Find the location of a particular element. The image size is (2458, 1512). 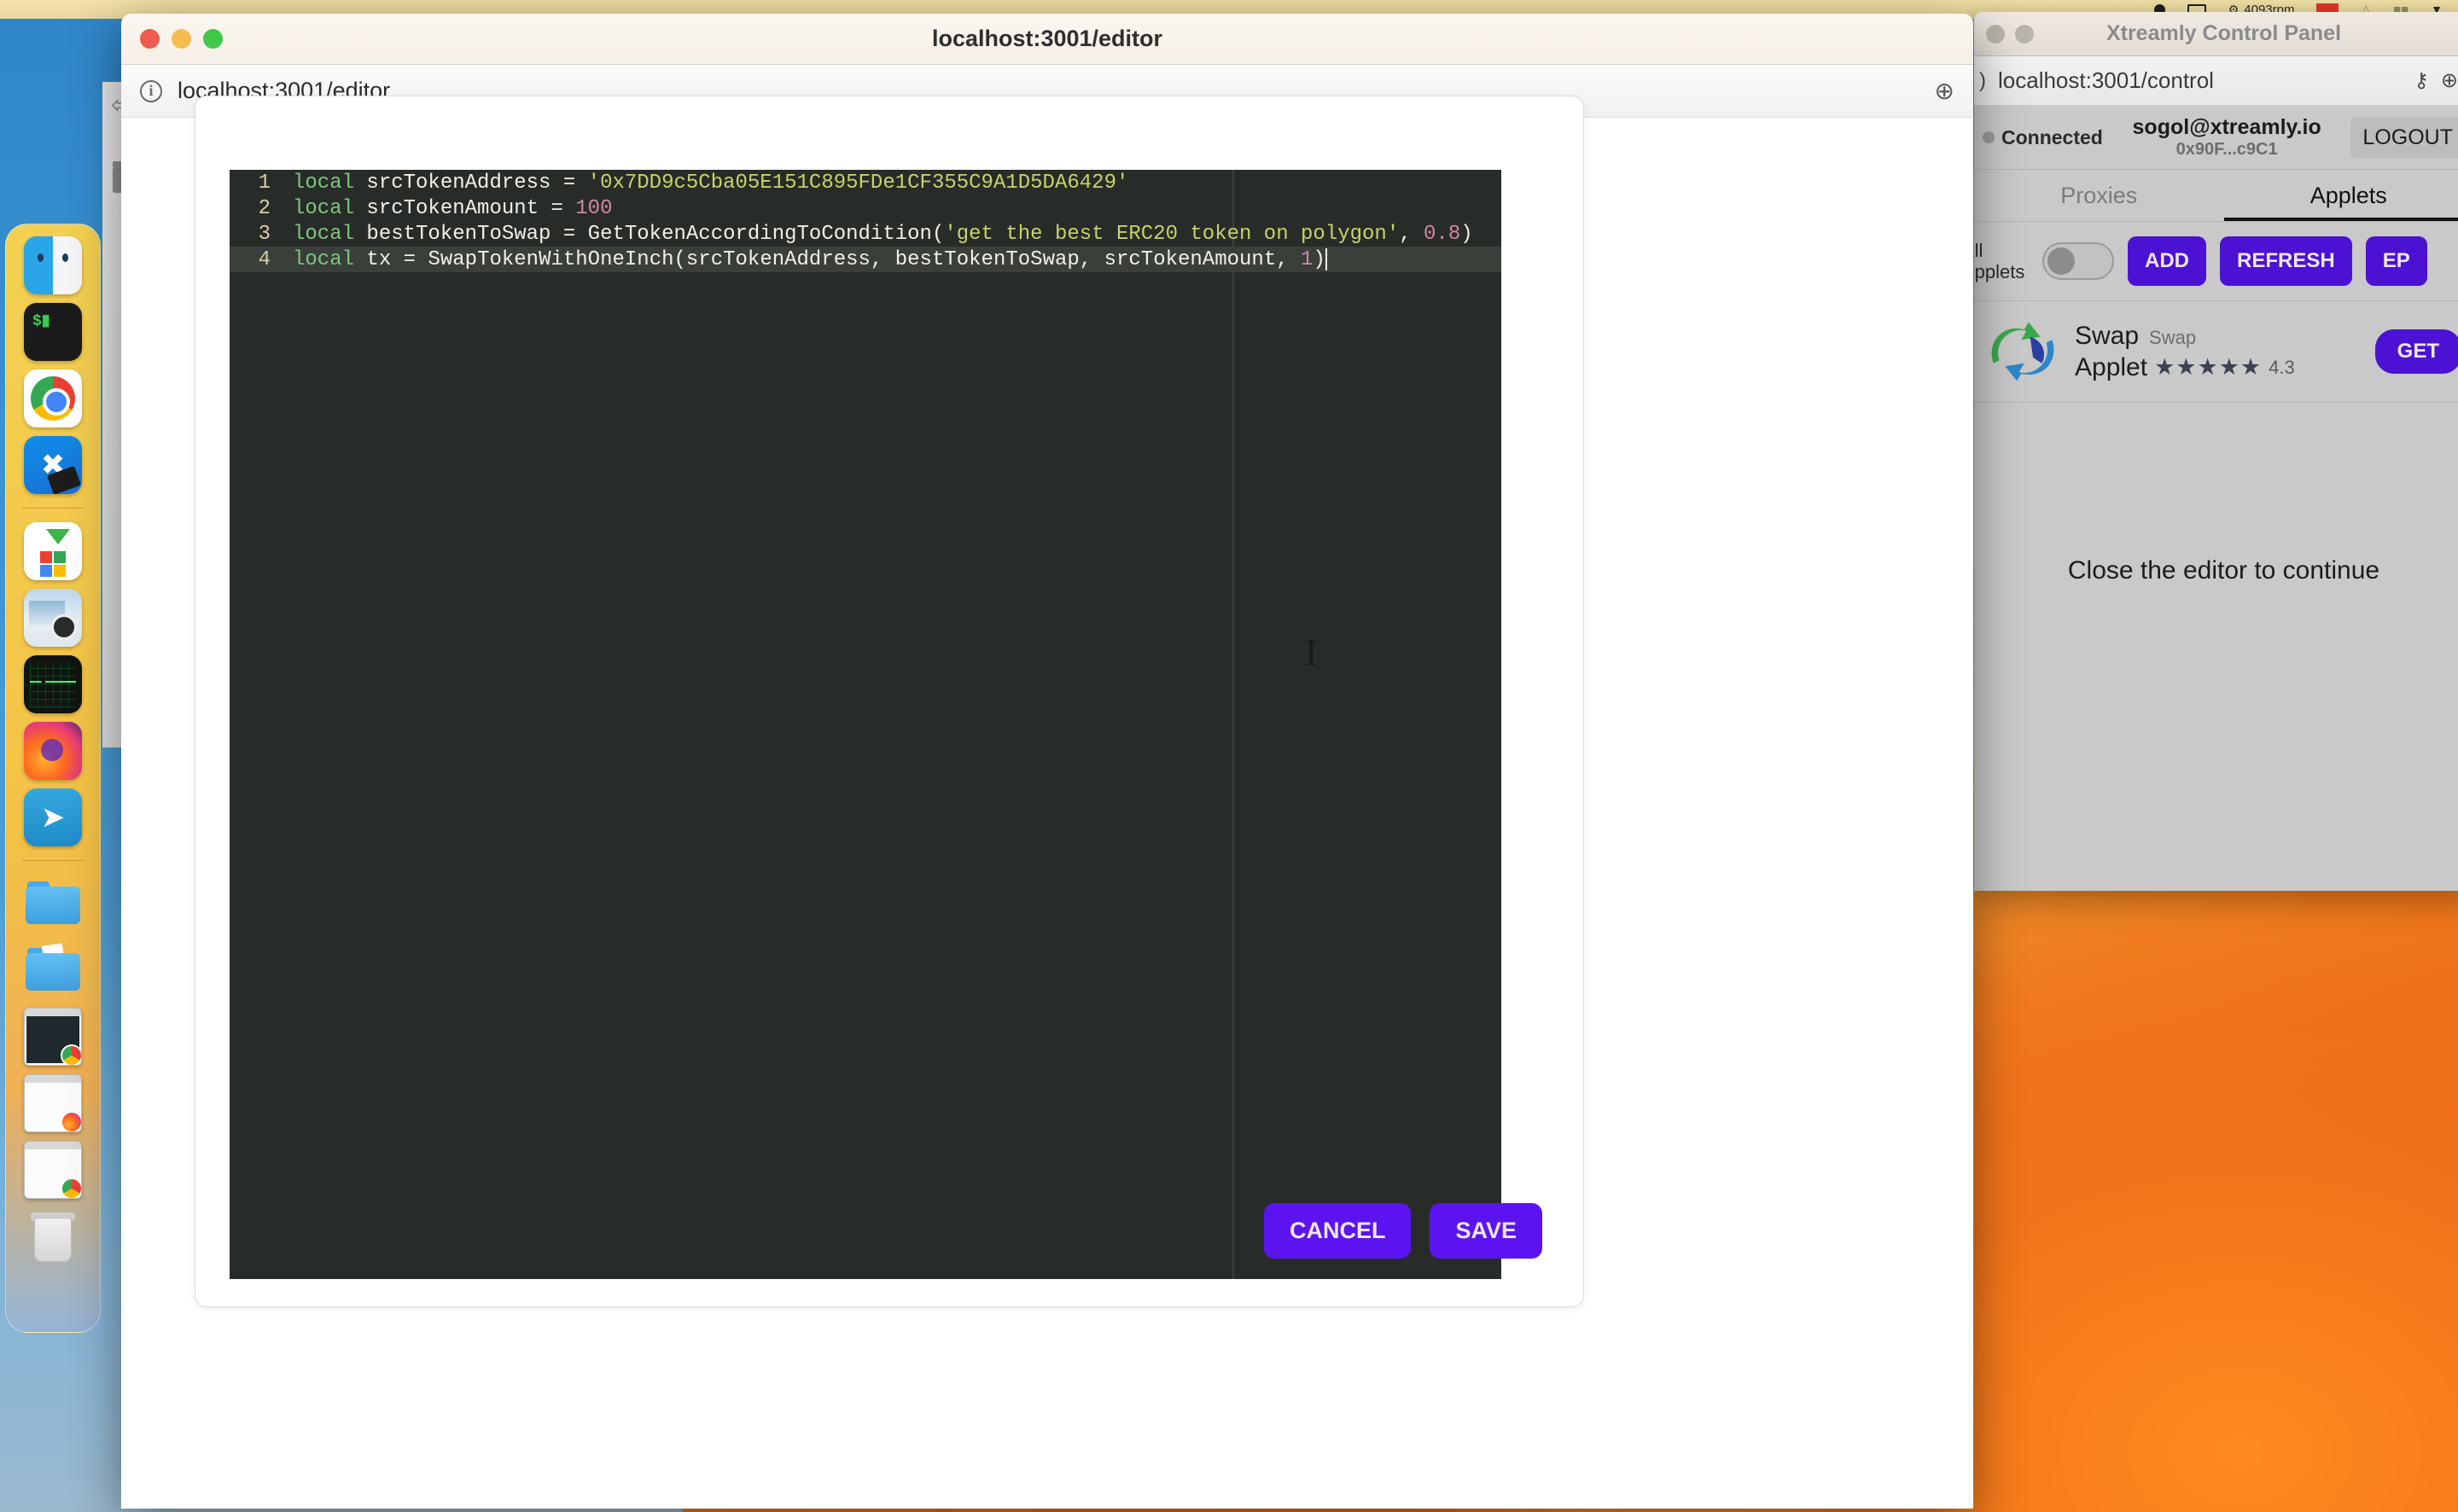

dock-item-finder is located at coordinates (53, 265).